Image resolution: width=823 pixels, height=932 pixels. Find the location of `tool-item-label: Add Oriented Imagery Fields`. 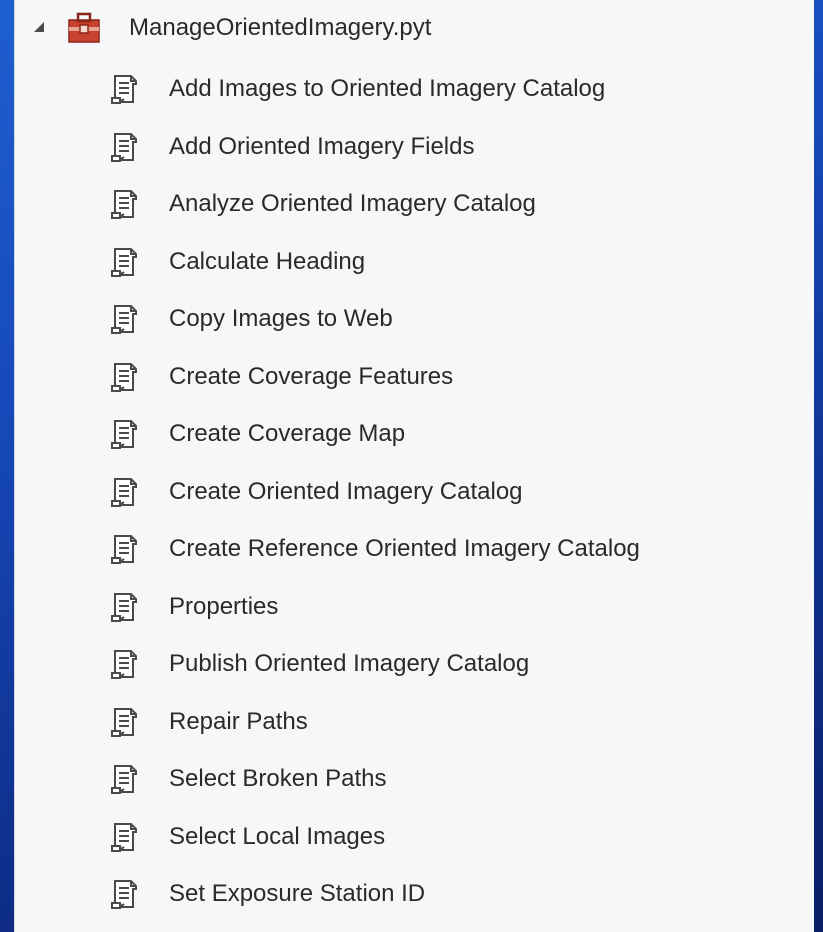

tool-item-label: Add Oriented Imagery Fields is located at coordinates (322, 146).